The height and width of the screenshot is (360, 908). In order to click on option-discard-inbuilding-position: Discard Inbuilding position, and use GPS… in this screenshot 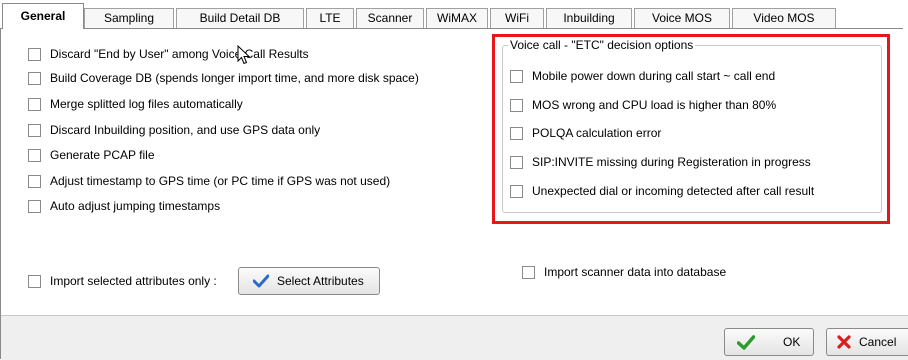, I will do `click(174, 130)`.